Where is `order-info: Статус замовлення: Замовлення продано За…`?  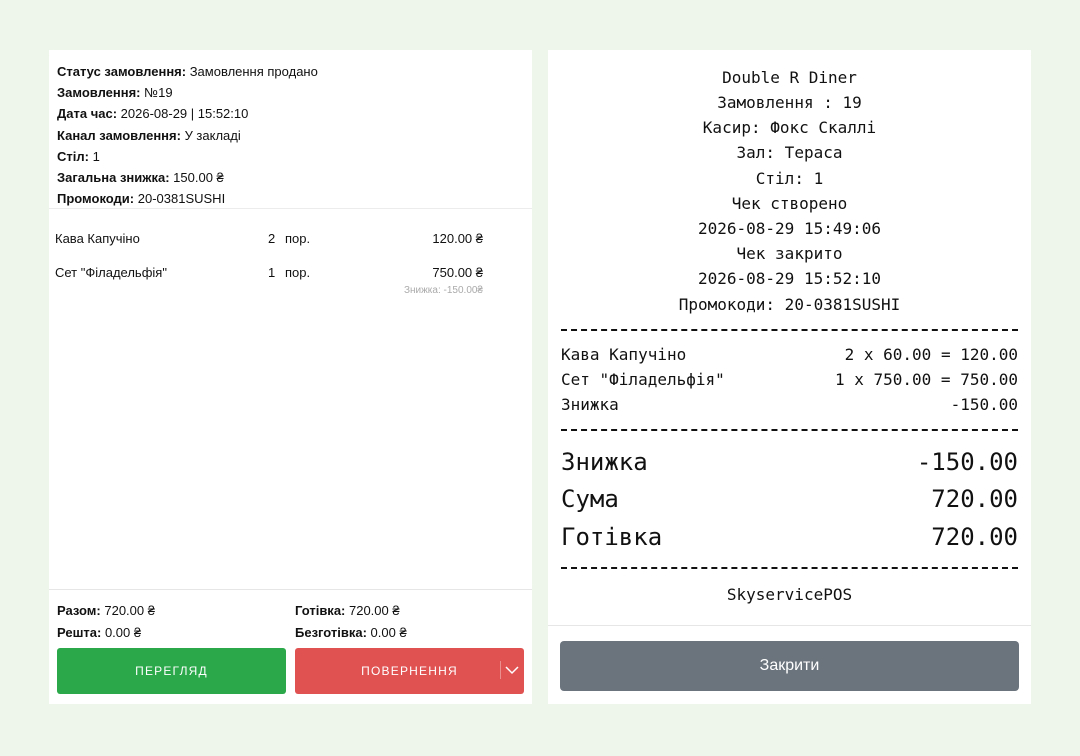
order-info: Статус замовлення: Замовлення продано За… is located at coordinates (290, 129).